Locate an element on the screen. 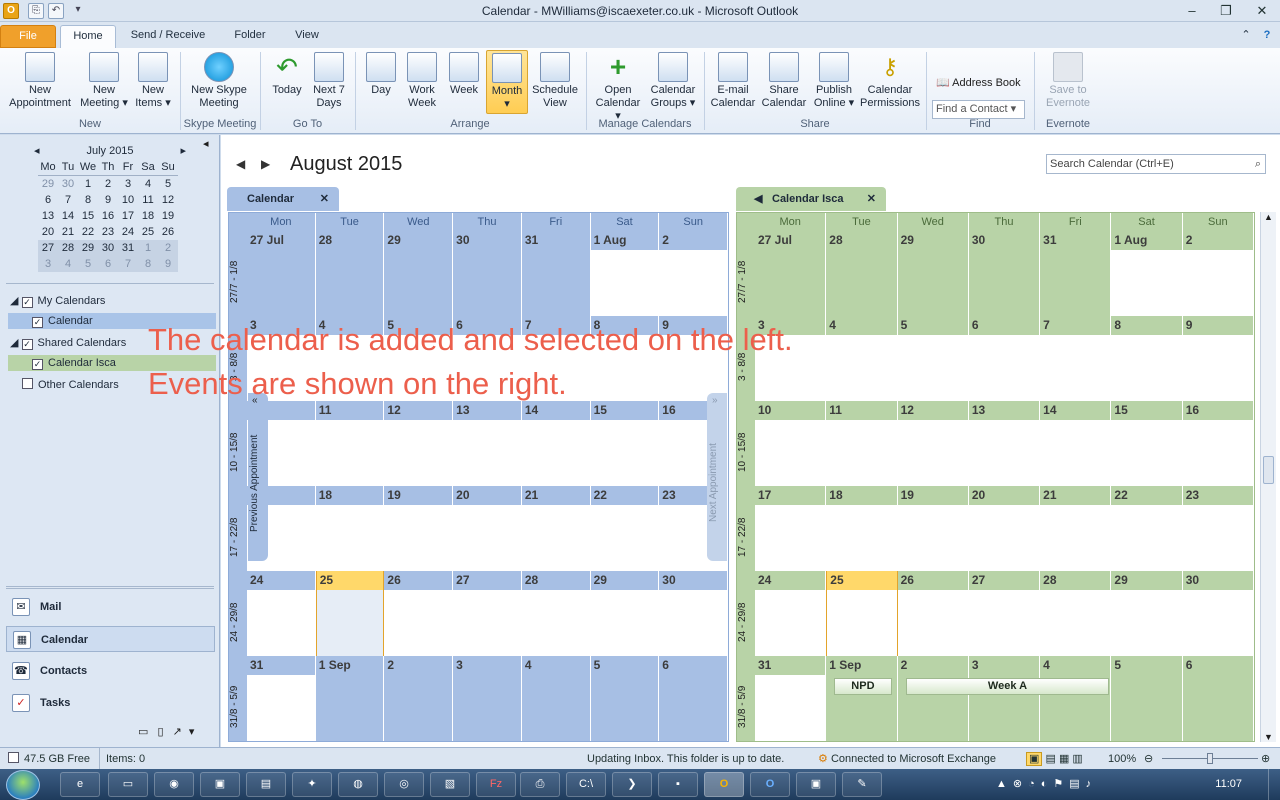 The width and height of the screenshot is (1280, 800). mini-calendar-day: 15 is located at coordinates (88, 216).